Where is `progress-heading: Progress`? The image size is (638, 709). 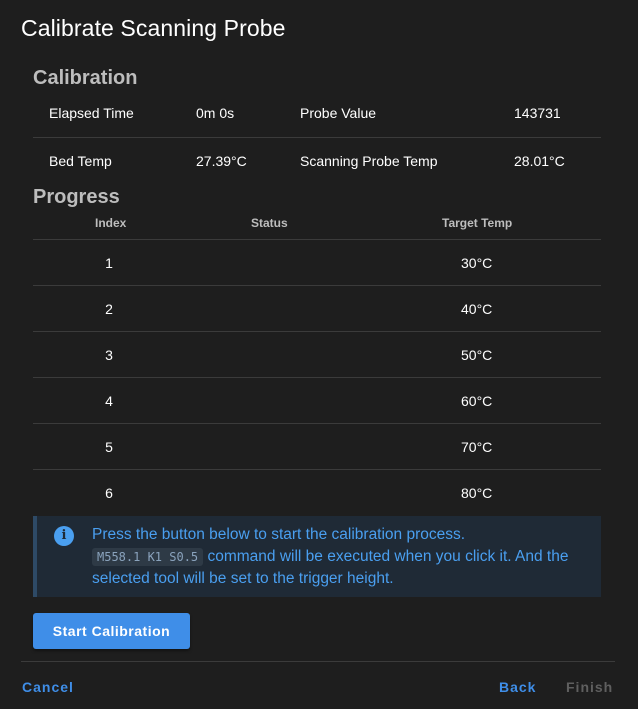 progress-heading: Progress is located at coordinates (76, 197).